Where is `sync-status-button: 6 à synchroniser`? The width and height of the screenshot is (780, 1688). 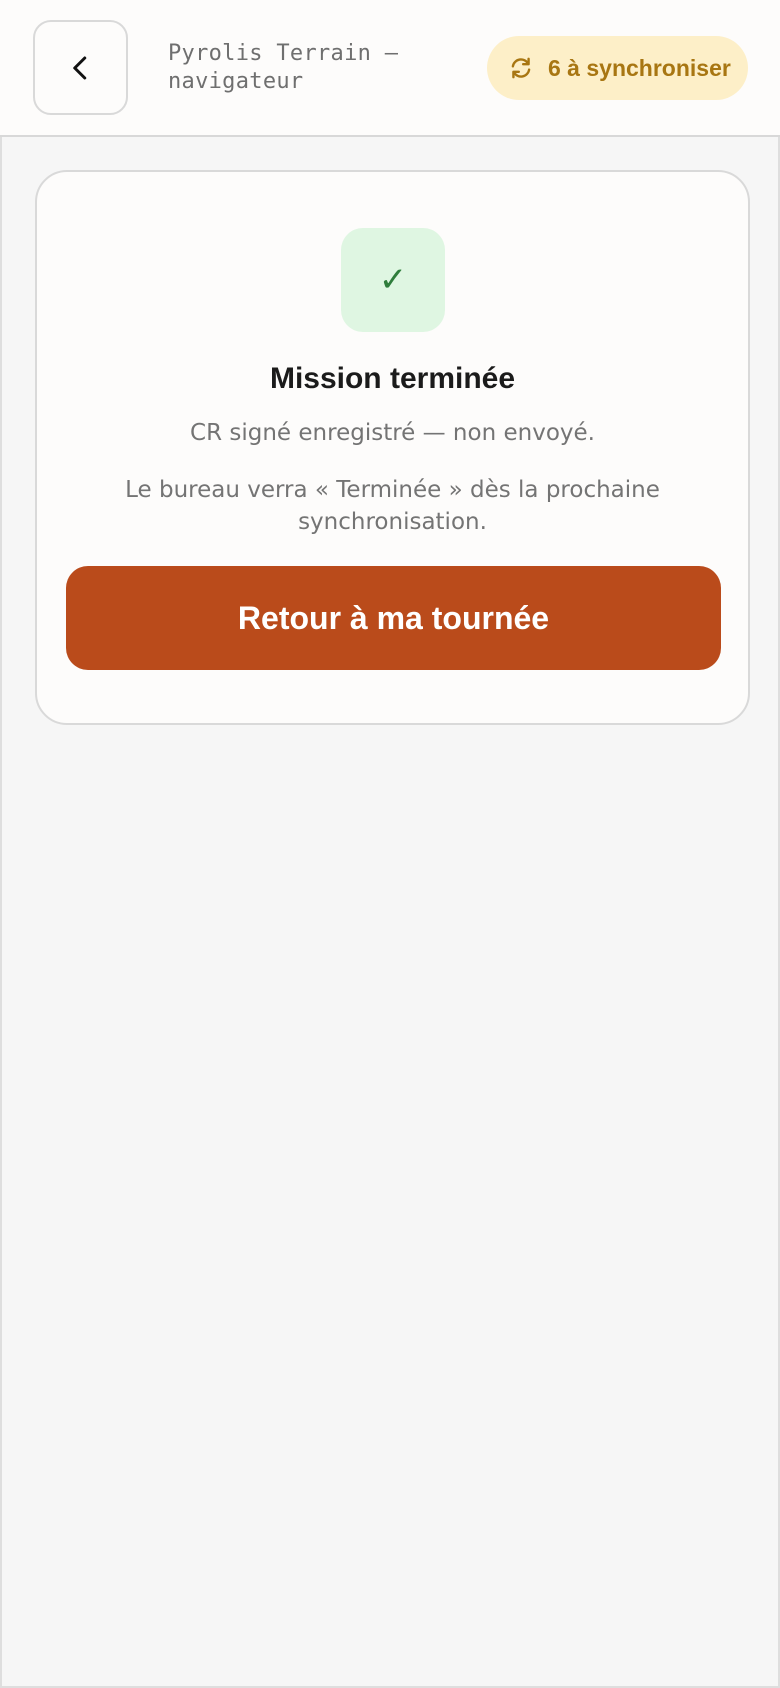 sync-status-button: 6 à synchroniser is located at coordinates (617, 68).